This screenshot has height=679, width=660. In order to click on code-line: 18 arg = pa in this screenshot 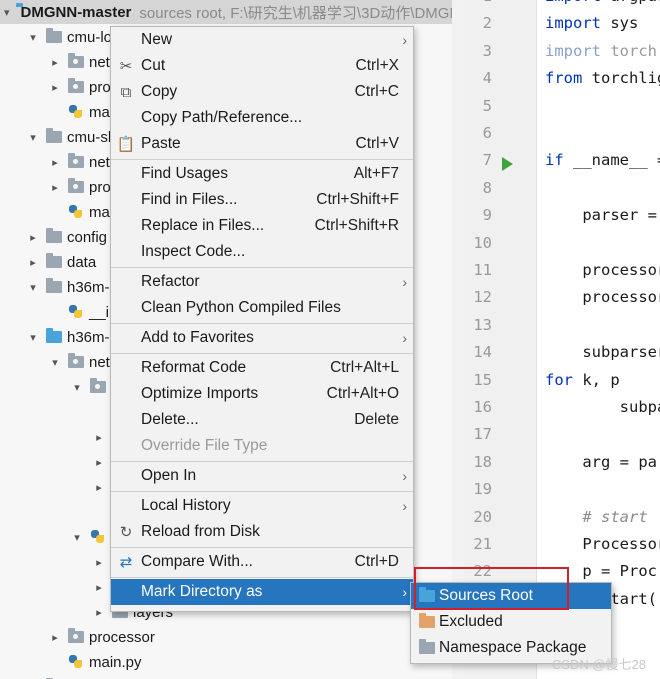, I will do `click(562, 466)`.